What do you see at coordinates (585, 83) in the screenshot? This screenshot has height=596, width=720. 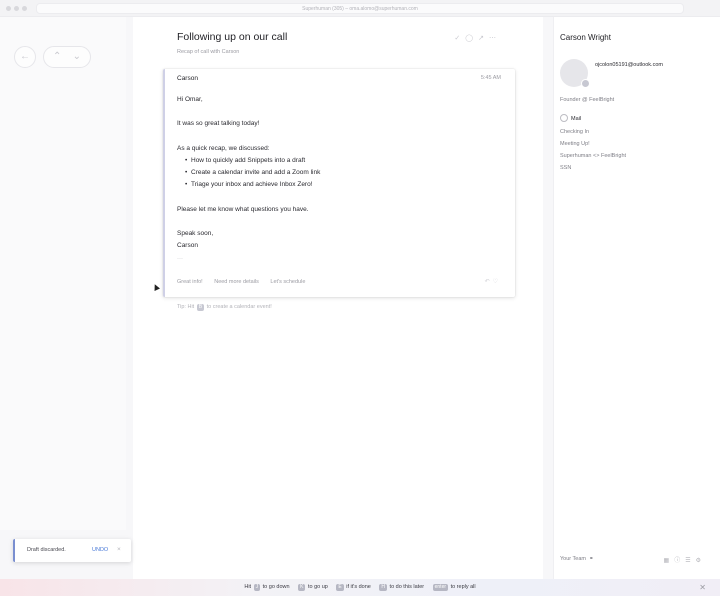 I see `social-badge-icon` at bounding box center [585, 83].